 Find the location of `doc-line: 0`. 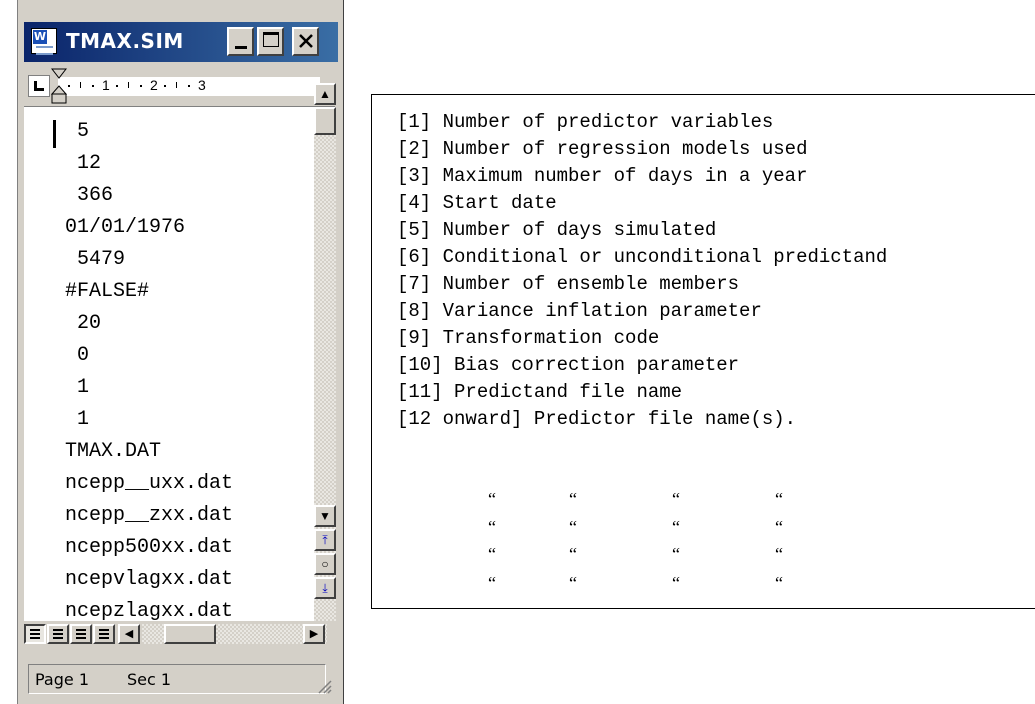

doc-line: 0 is located at coordinates (77, 355).